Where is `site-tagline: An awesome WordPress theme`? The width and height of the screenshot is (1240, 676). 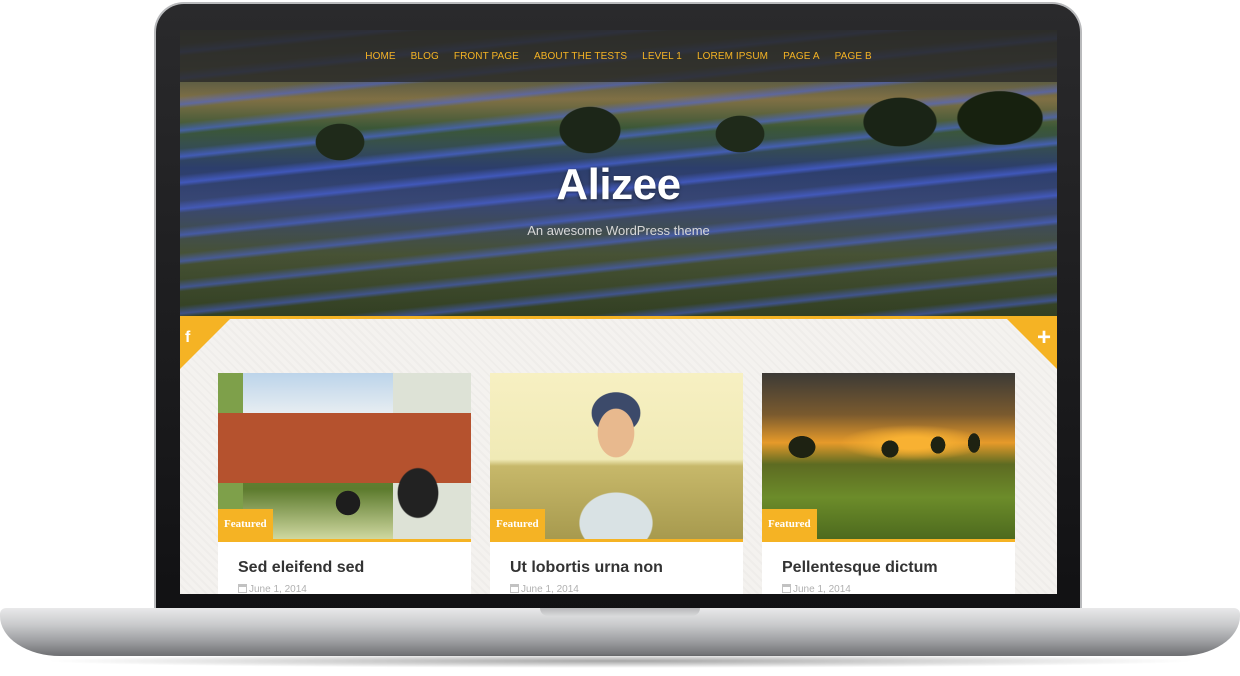
site-tagline: An awesome WordPress theme is located at coordinates (618, 230).